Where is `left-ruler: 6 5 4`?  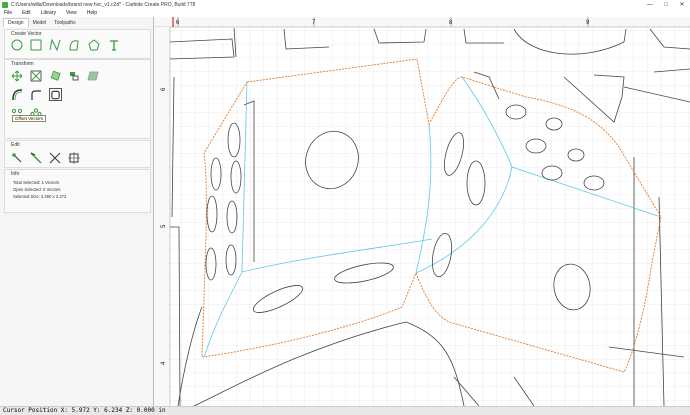 left-ruler: 6 5 4 is located at coordinates (162, 216).